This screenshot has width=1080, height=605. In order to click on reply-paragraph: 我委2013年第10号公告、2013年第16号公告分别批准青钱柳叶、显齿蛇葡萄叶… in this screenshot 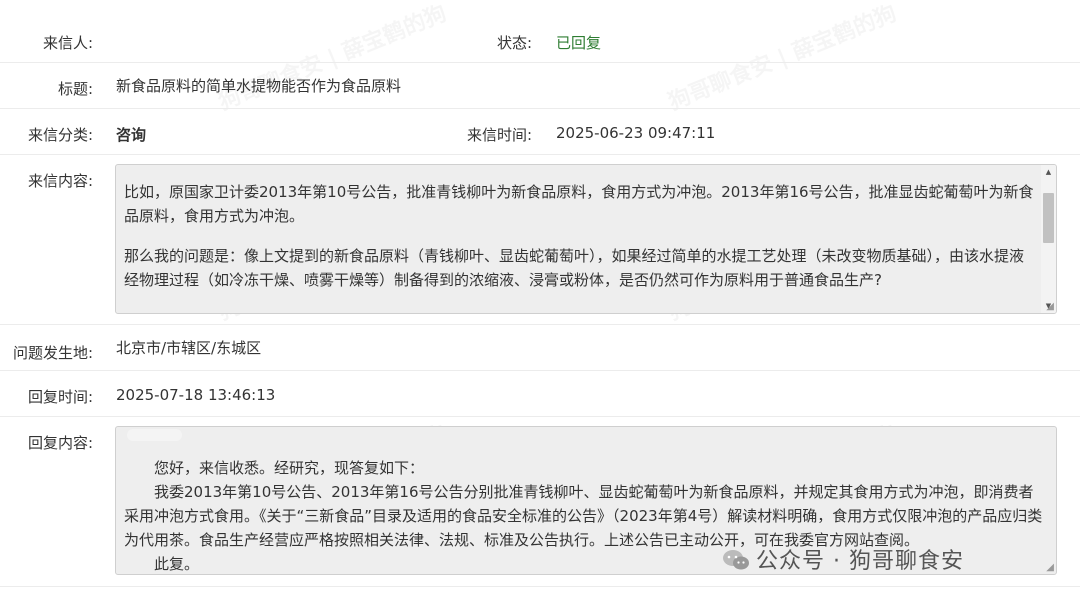, I will do `click(583, 516)`.